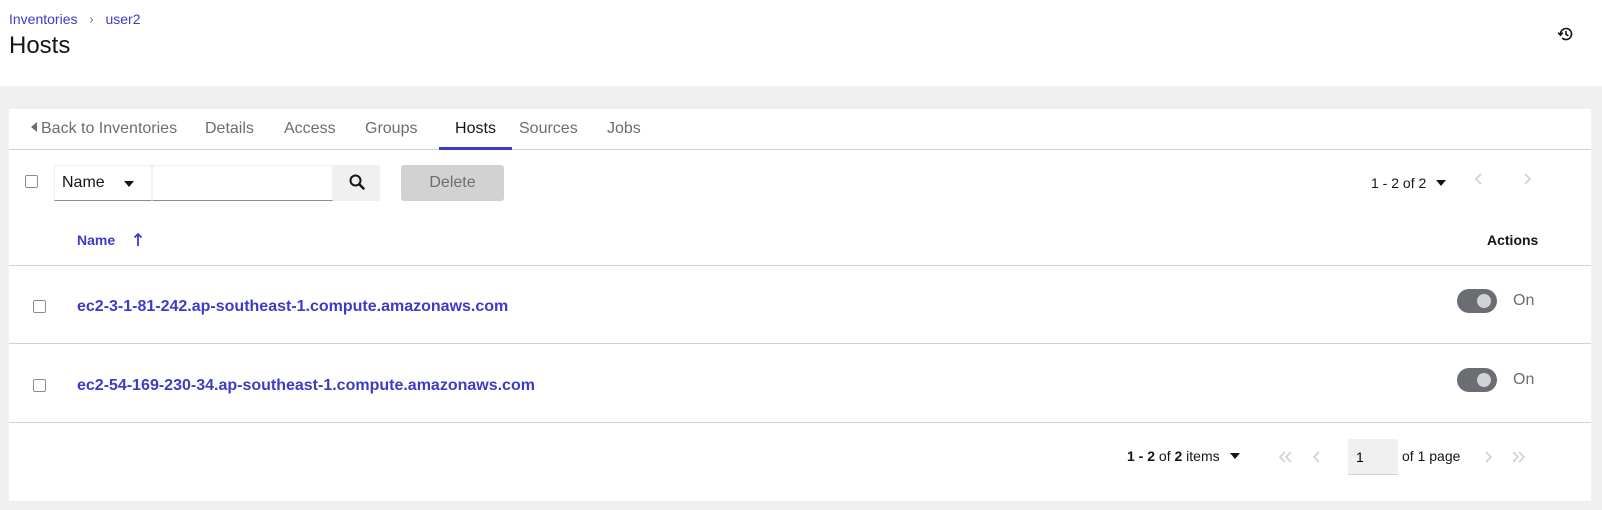 Image resolution: width=1602 pixels, height=510 pixels. I want to click on filter-key-value: Name, so click(83, 182).